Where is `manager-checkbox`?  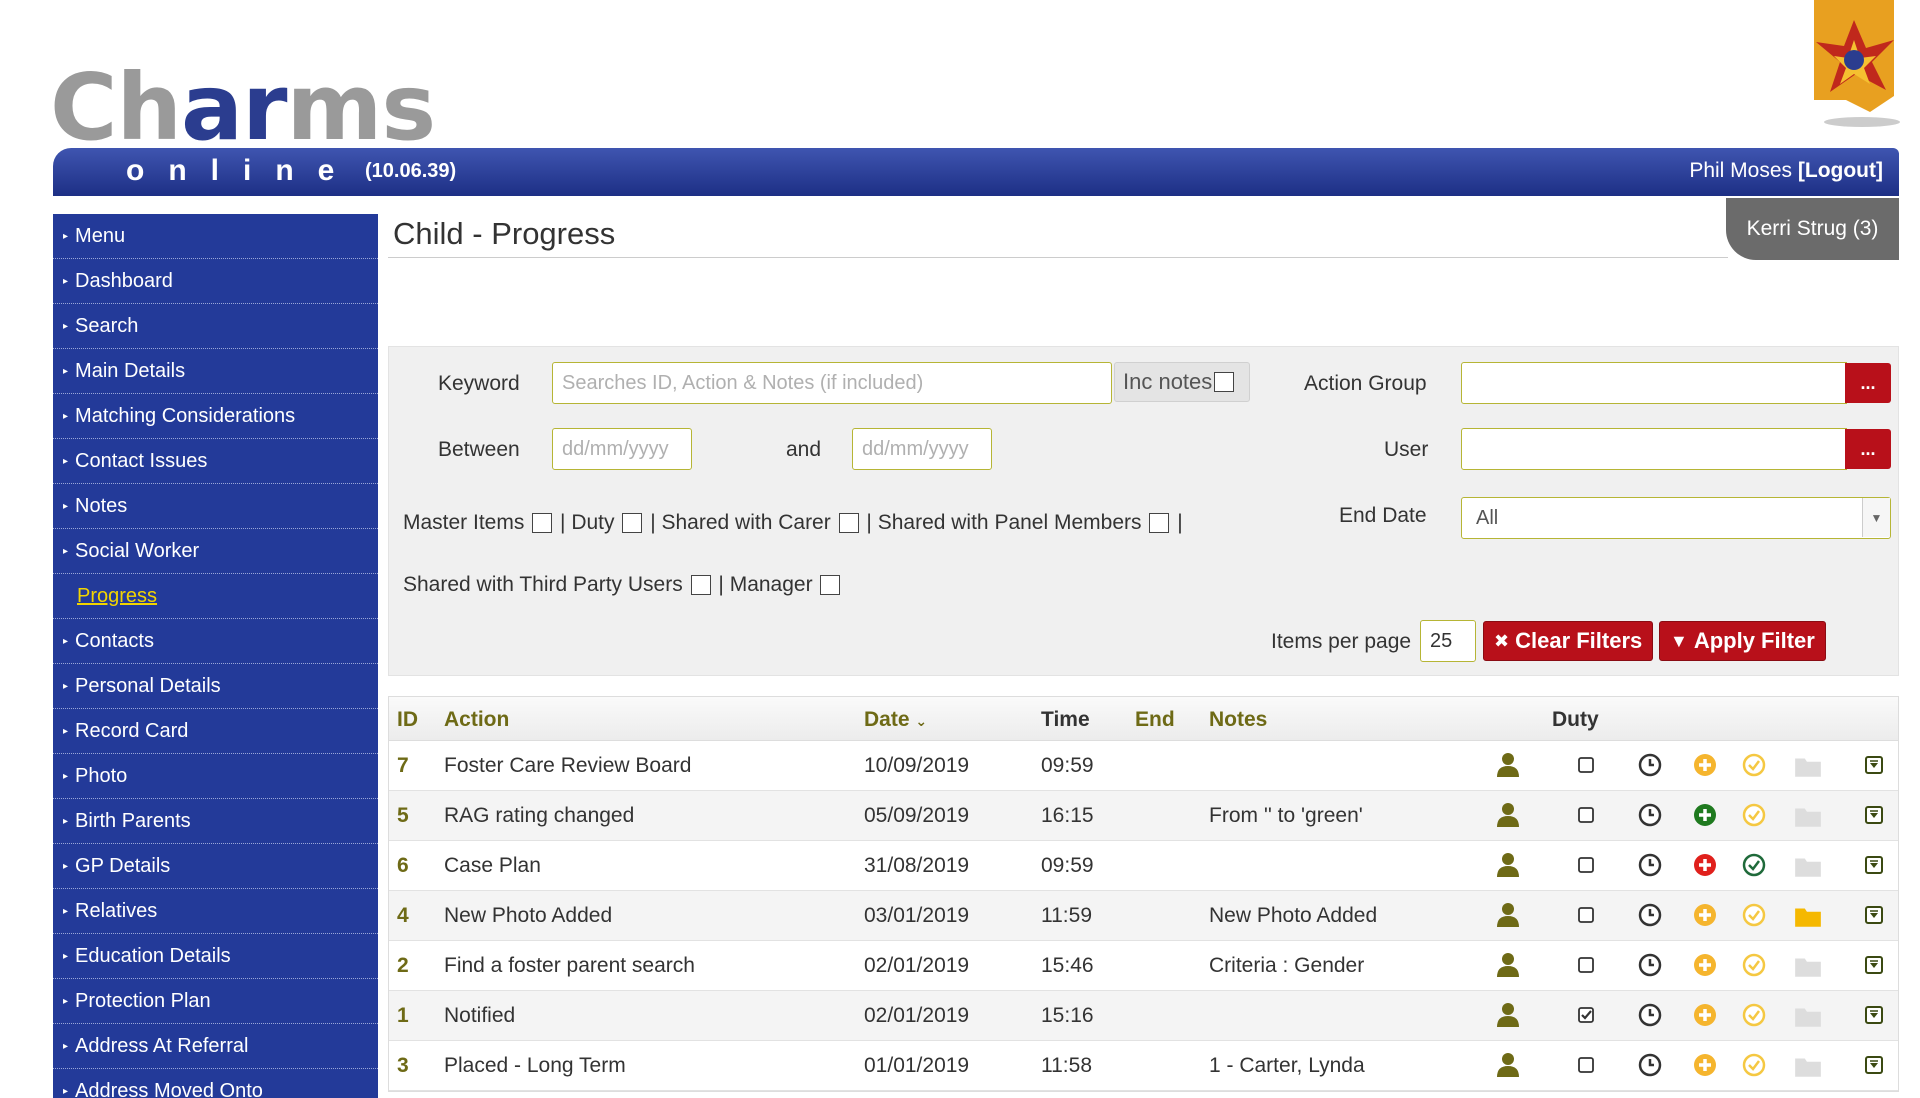 manager-checkbox is located at coordinates (830, 585).